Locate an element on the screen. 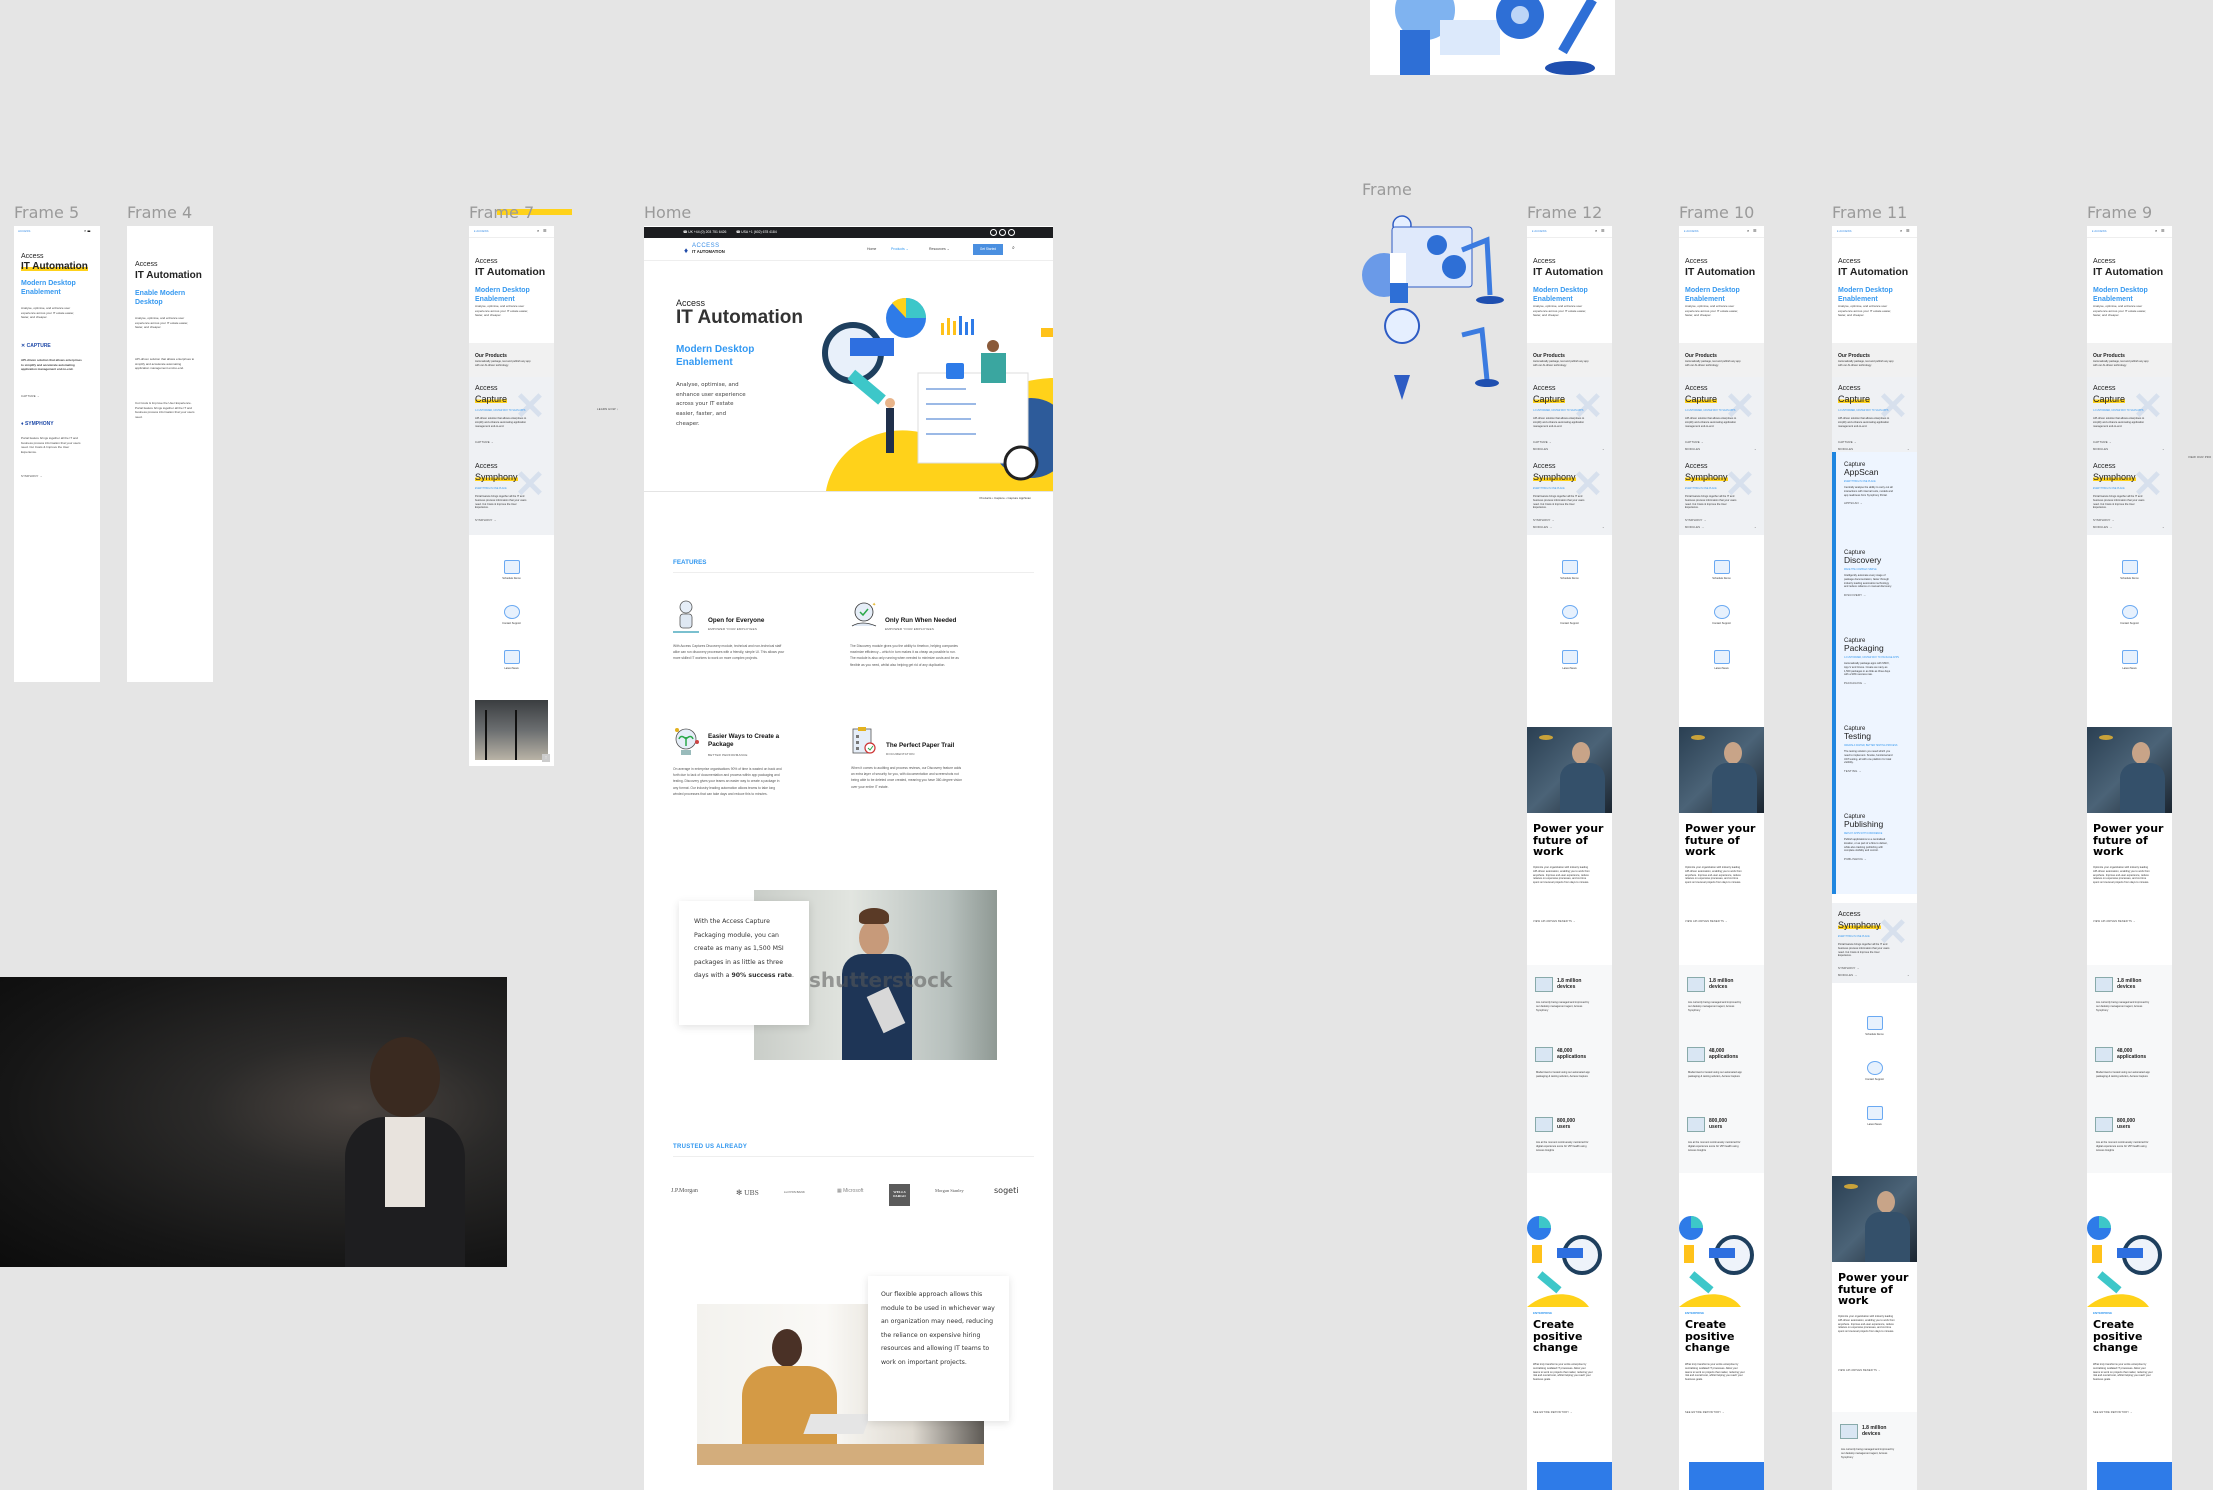  scroll-top-button: ↑ is located at coordinates (546, 758).